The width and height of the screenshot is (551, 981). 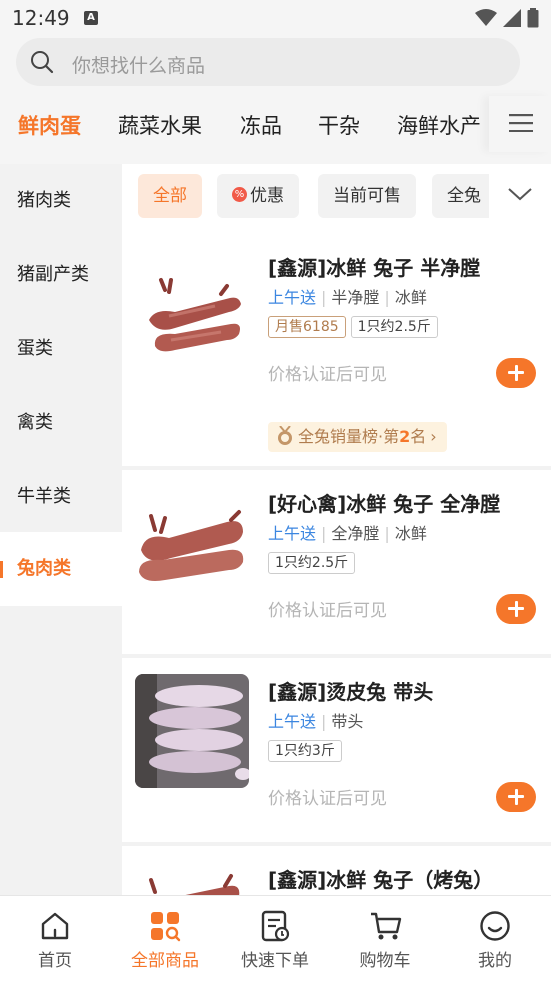 What do you see at coordinates (433, 436) in the screenshot?
I see `chevron-right-icon: ›` at bounding box center [433, 436].